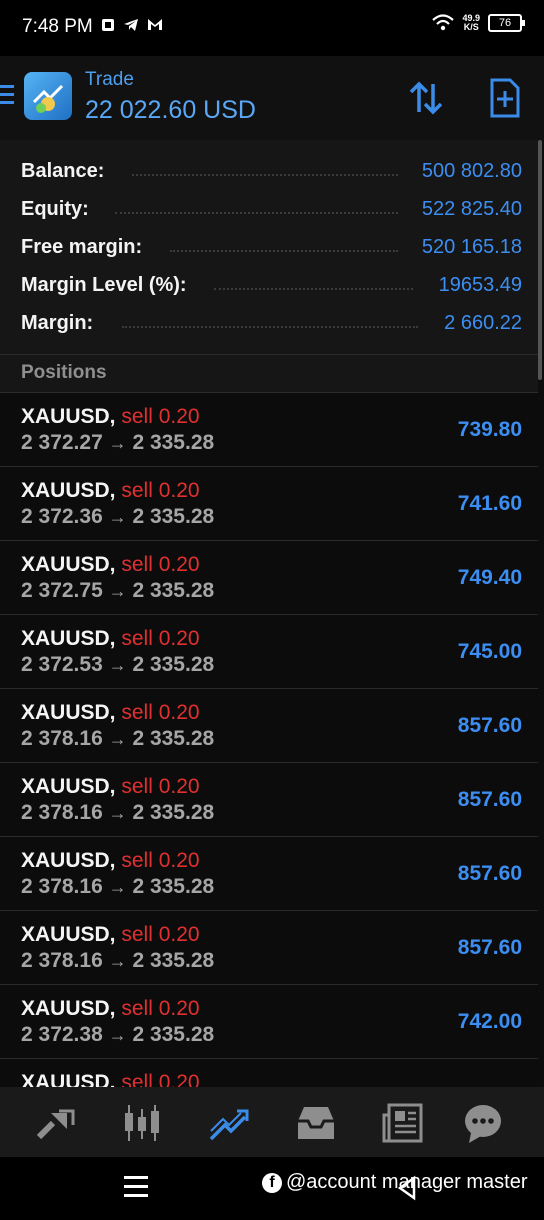 The height and width of the screenshot is (1220, 544). Describe the element at coordinates (407, 1182) in the screenshot. I see `watermark-text: @account manager master` at that location.